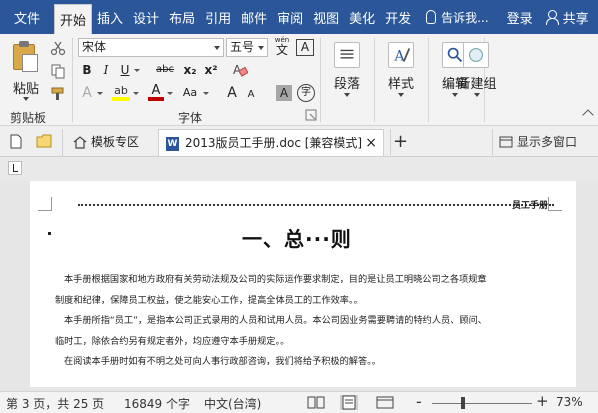 Image resolution: width=598 pixels, height=413 pixels. I want to click on clear-formatting-icon: A, so click(240, 70).